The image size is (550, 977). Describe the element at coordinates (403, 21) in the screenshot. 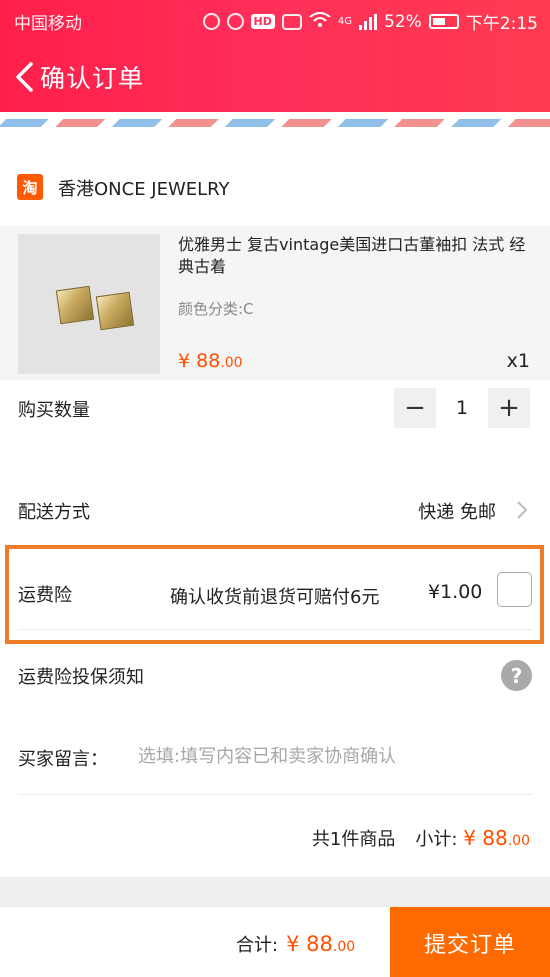

I see `battery-percent: 52%` at that location.